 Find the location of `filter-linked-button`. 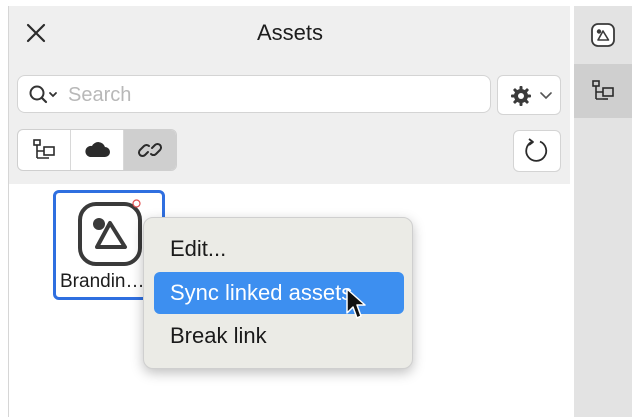

filter-linked-button is located at coordinates (150, 150).